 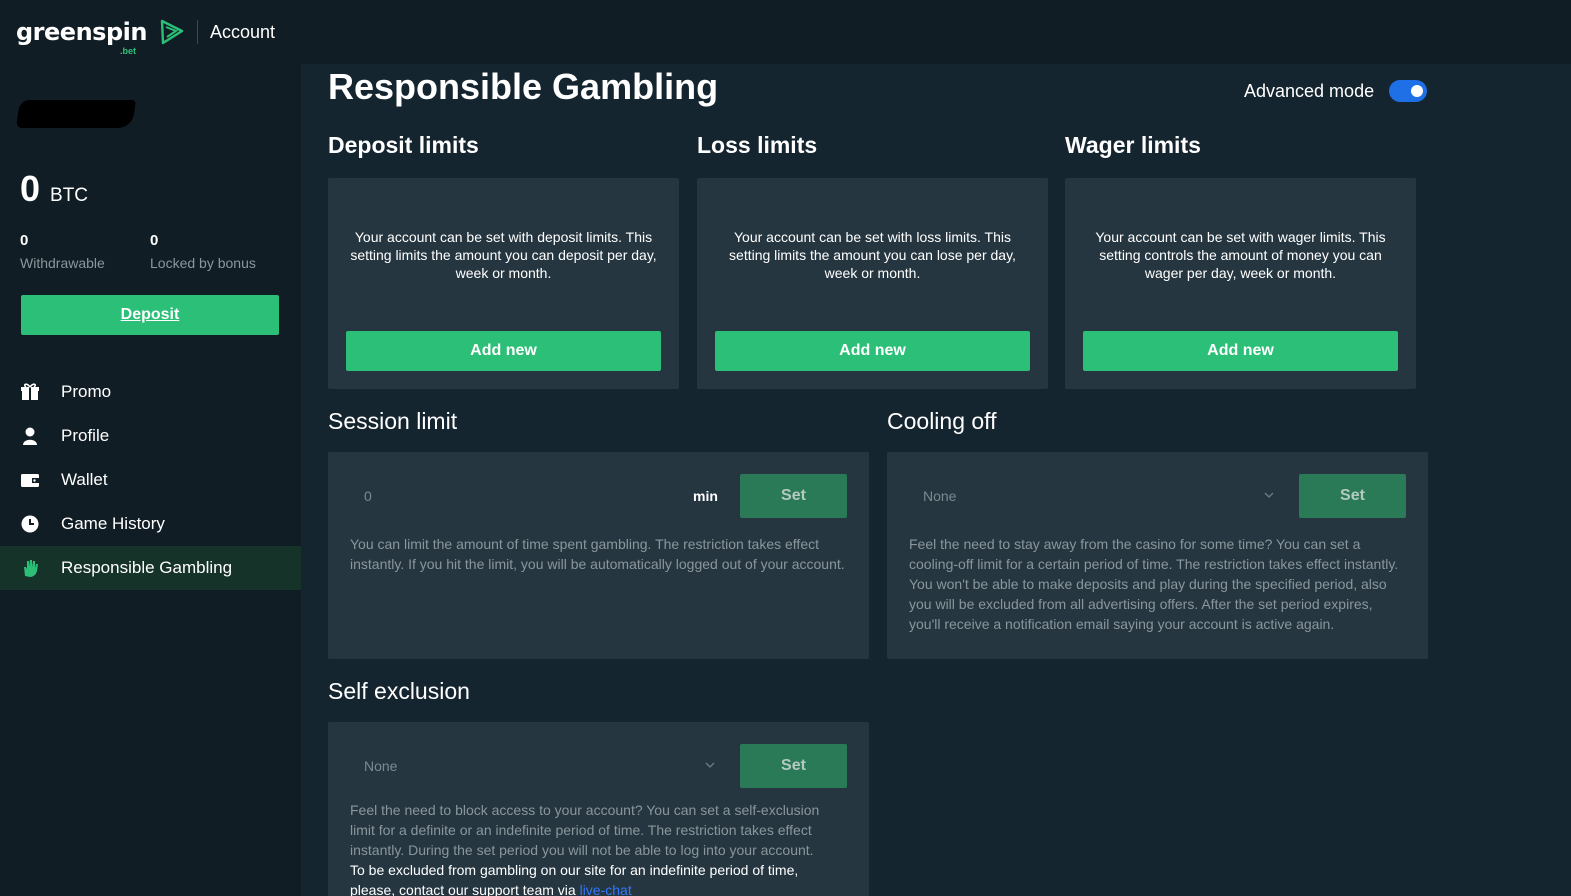 I want to click on redacted-username, so click(x=76, y=114).